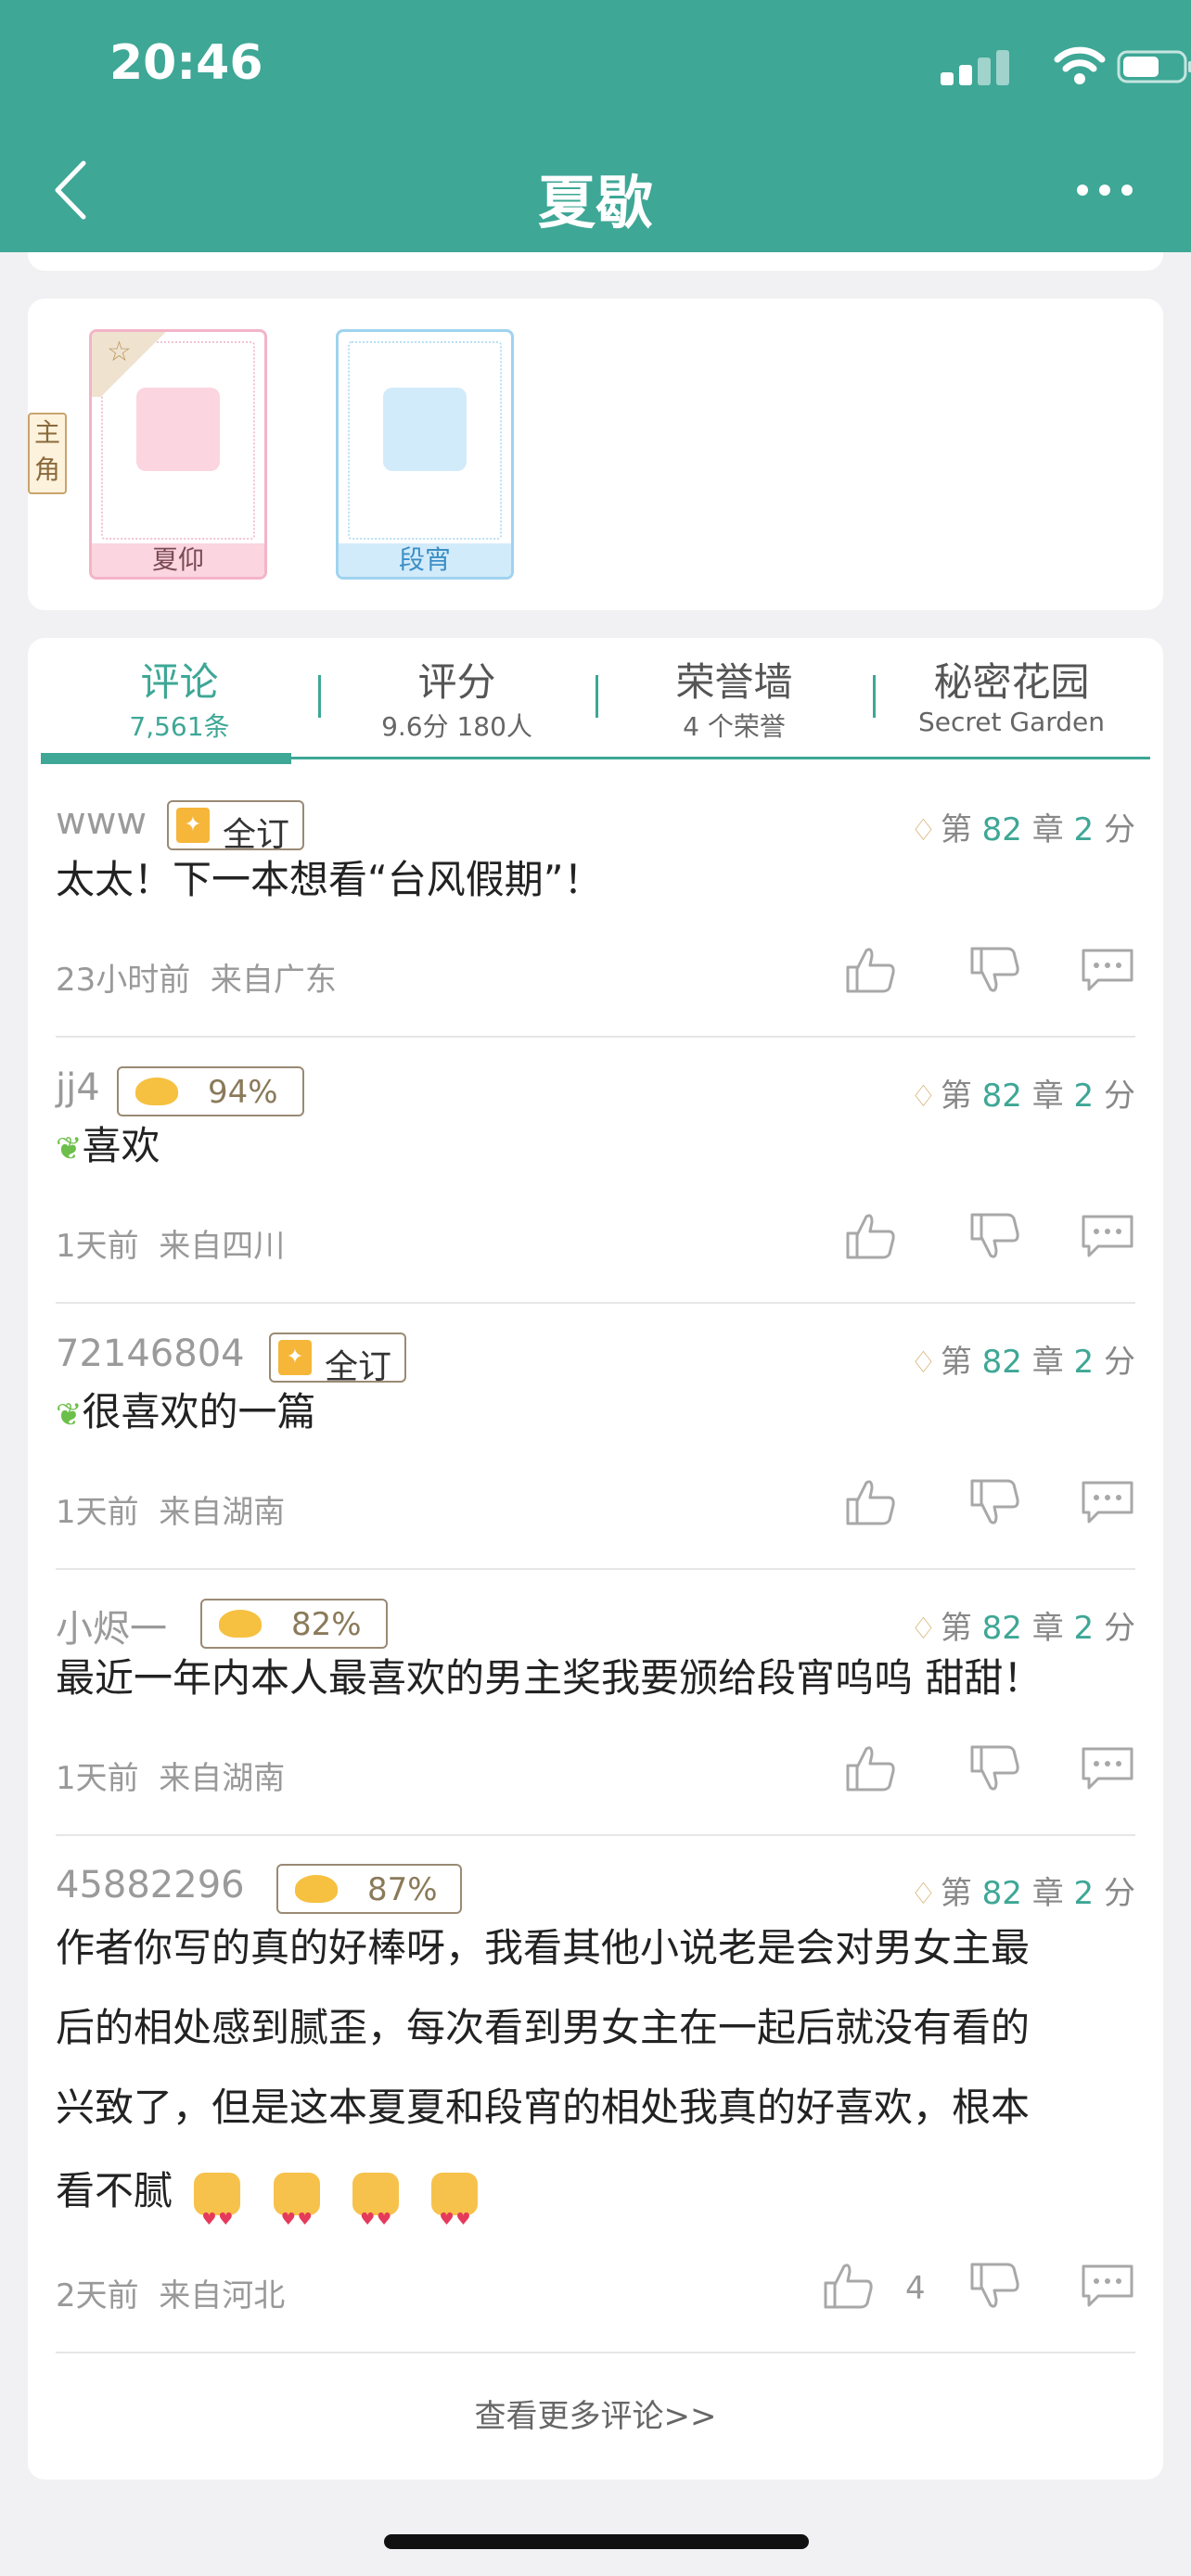  I want to click on comment-username: 45882296, so click(151, 1885).